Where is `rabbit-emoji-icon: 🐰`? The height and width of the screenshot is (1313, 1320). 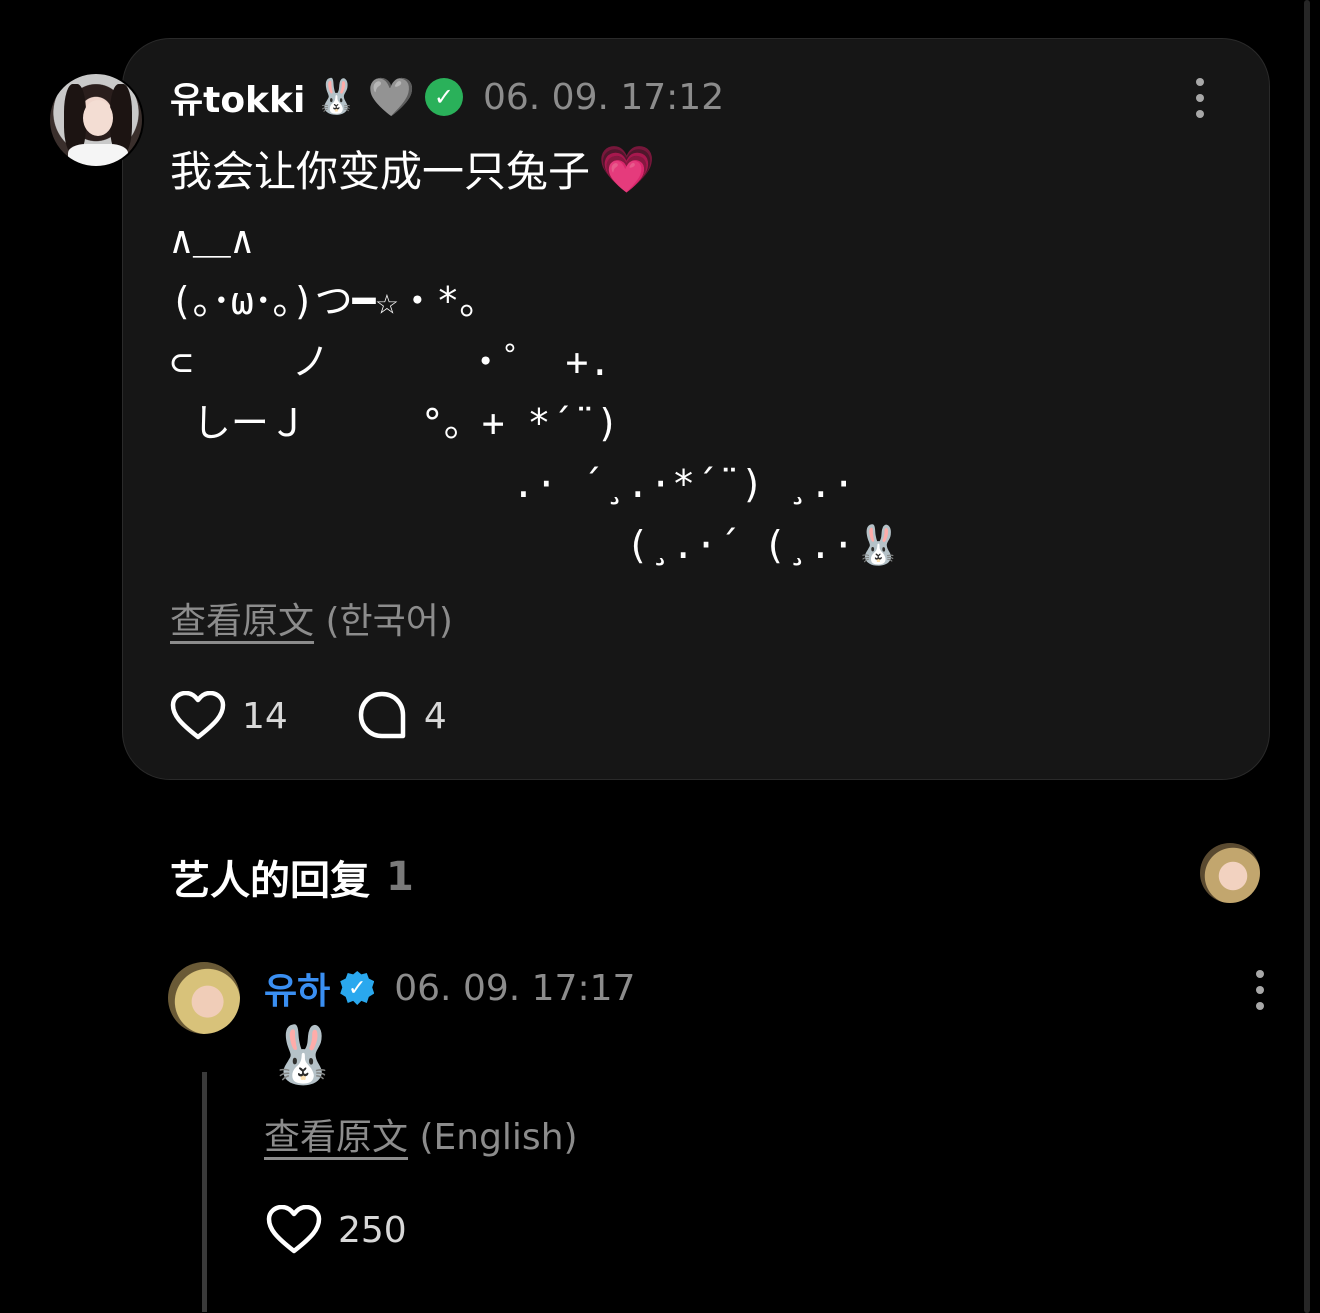
rabbit-emoji-icon: 🐰 is located at coordinates (336, 97).